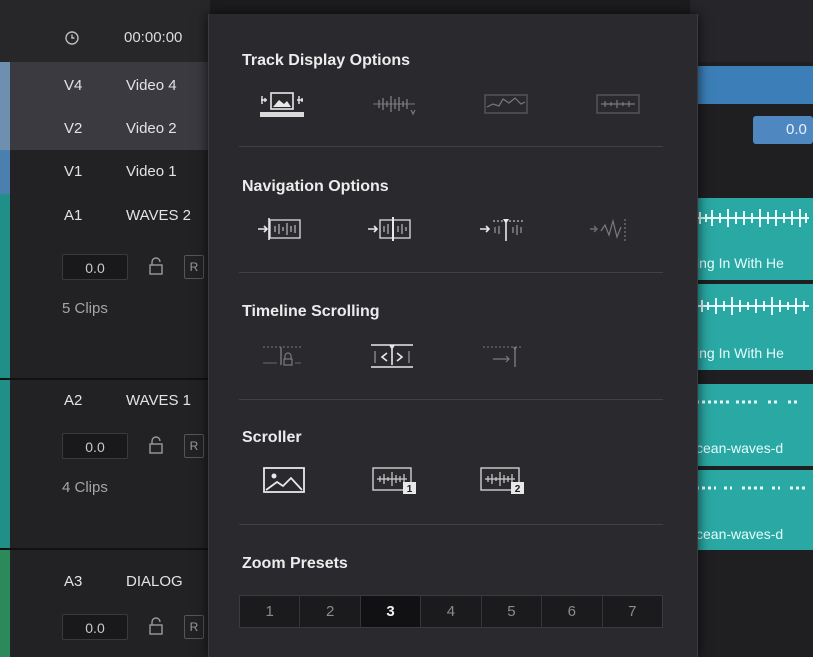  I want to click on snap-clip-icon, so click(280, 229).